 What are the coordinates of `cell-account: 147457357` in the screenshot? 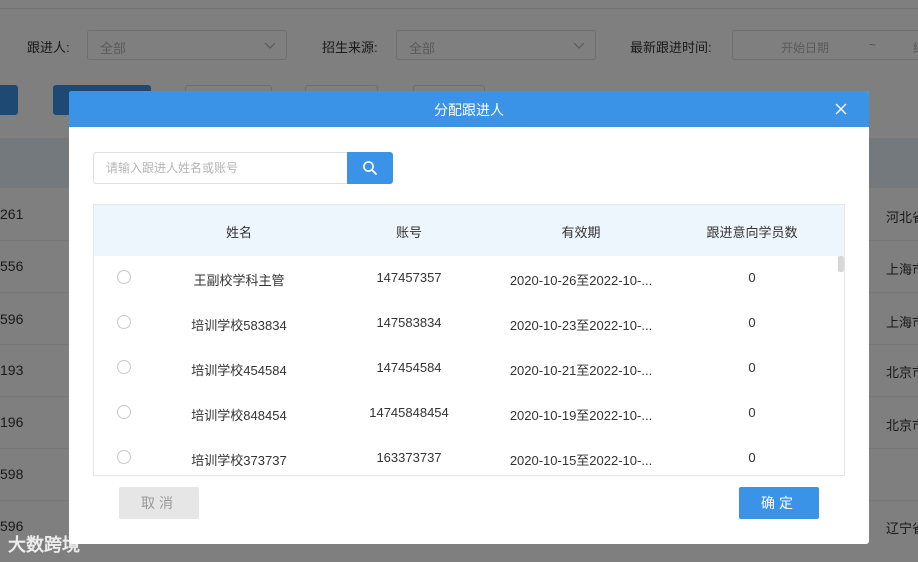 It's located at (409, 277).